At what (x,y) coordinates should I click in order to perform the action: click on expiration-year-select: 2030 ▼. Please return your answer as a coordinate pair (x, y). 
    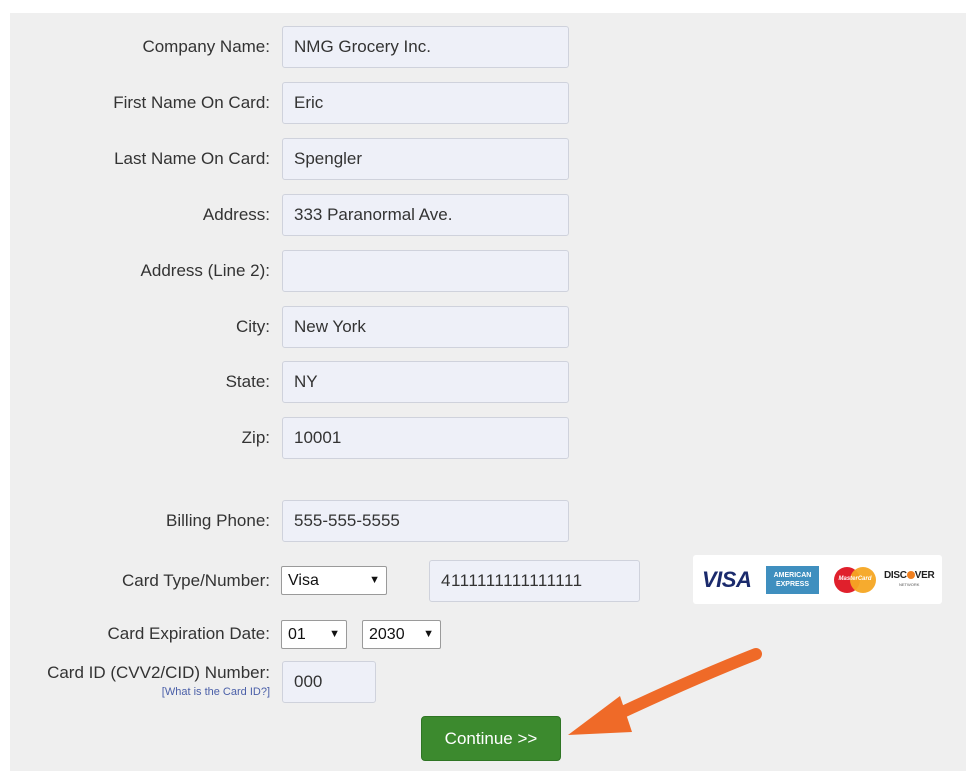
    Looking at the image, I should click on (401, 634).